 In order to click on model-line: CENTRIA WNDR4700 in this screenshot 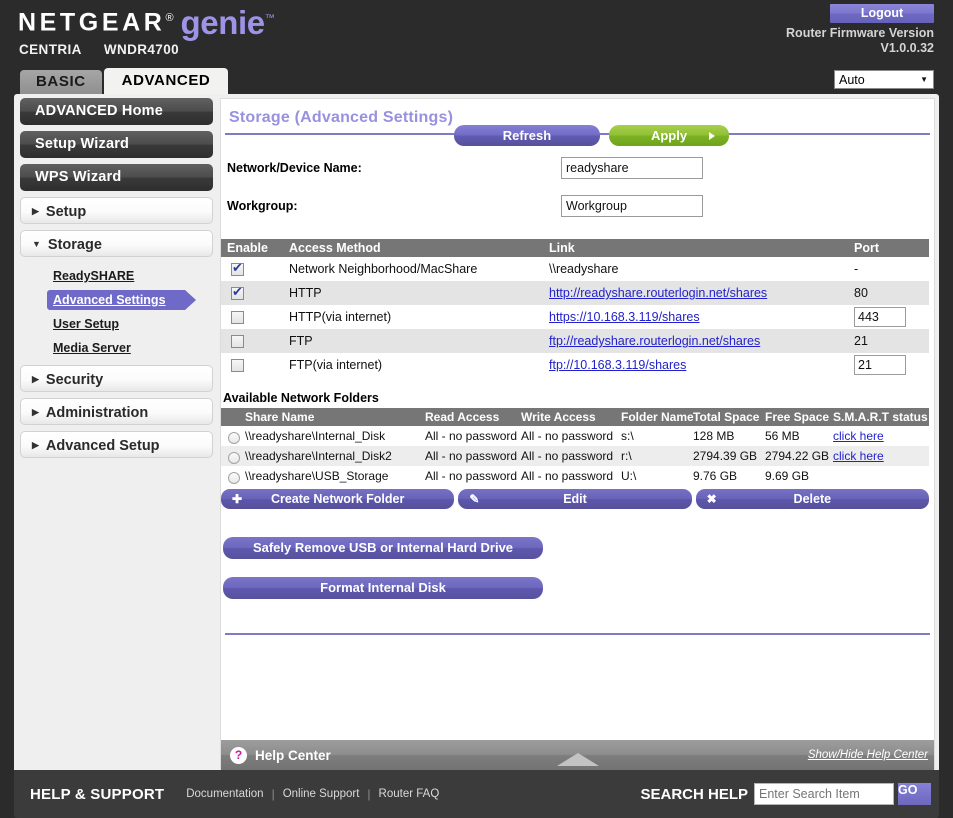, I will do `click(99, 49)`.